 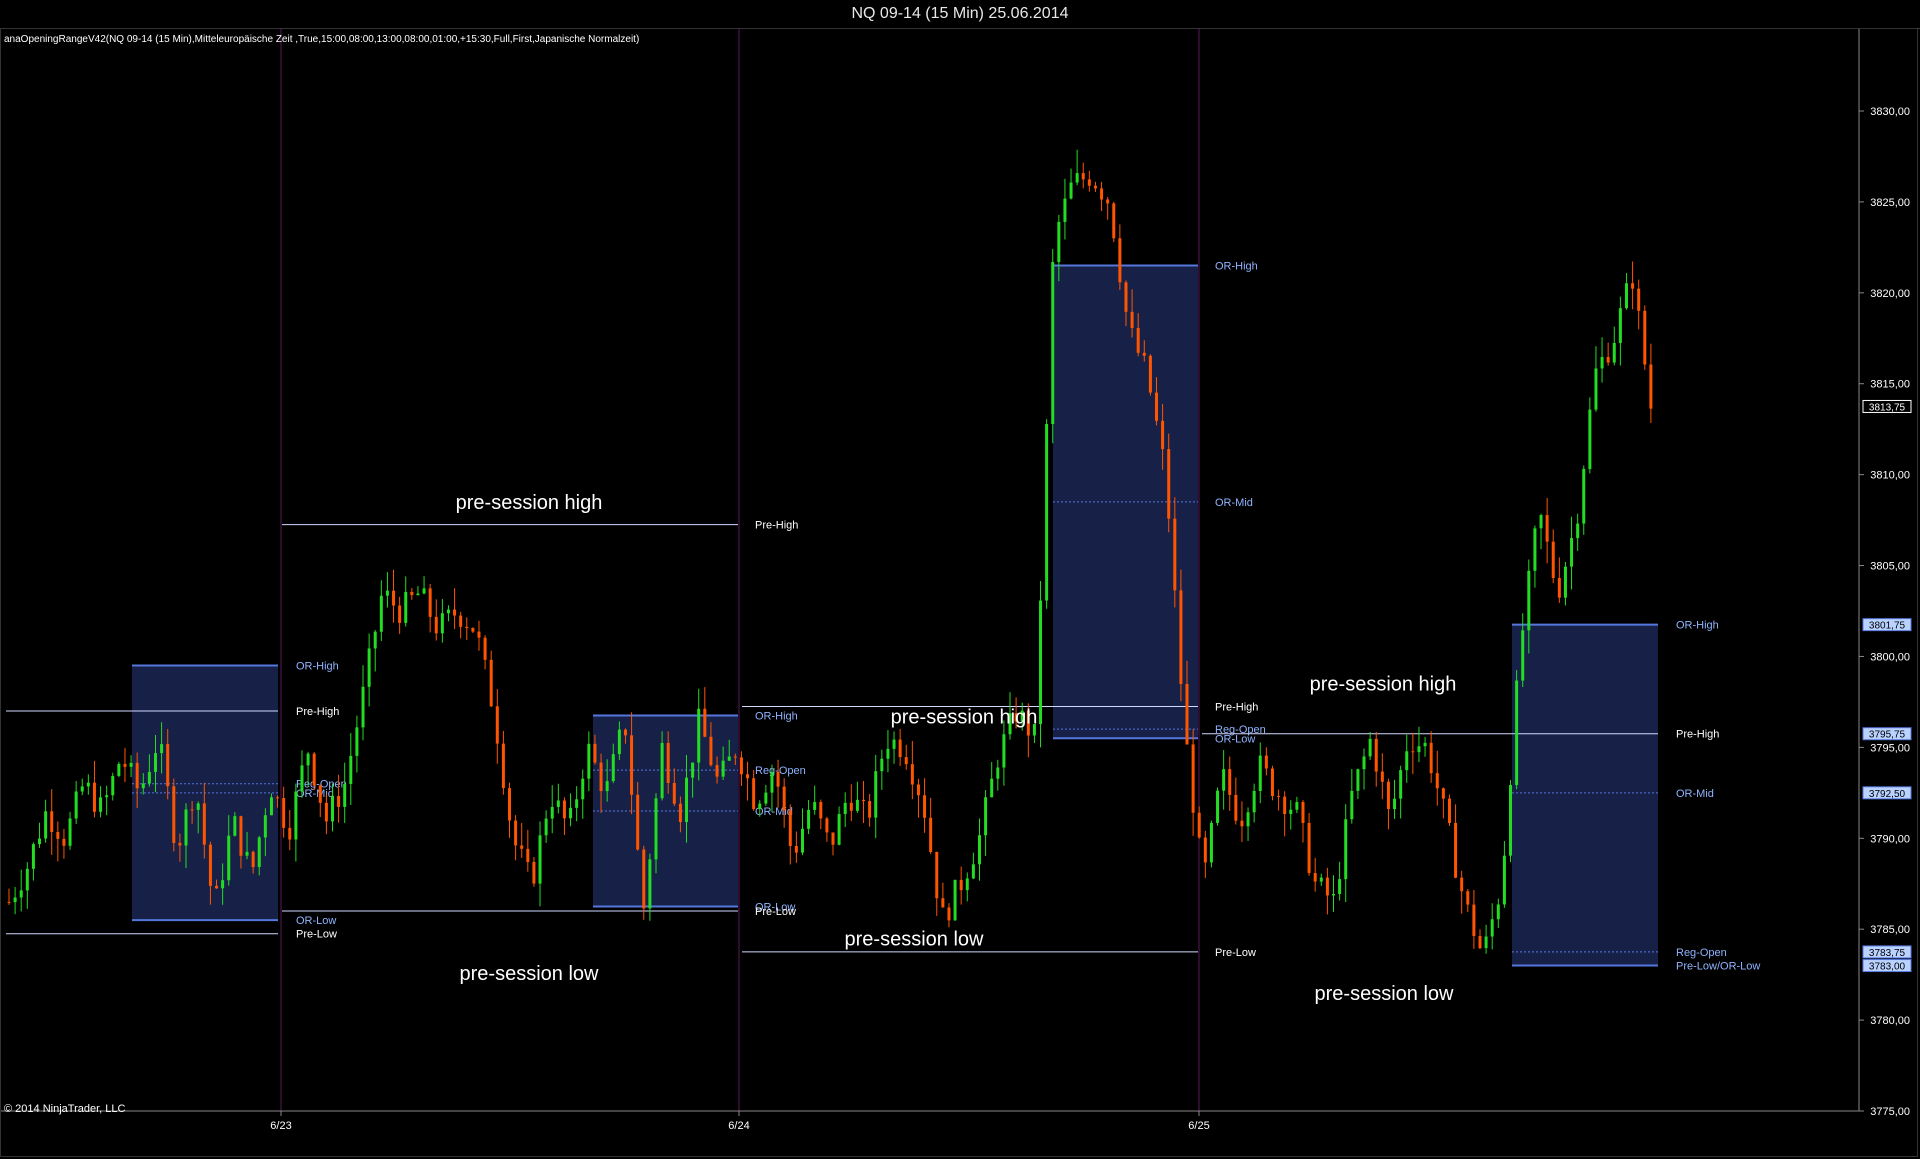 What do you see at coordinates (1585, 795) in the screenshot?
I see `opening-range-box` at bounding box center [1585, 795].